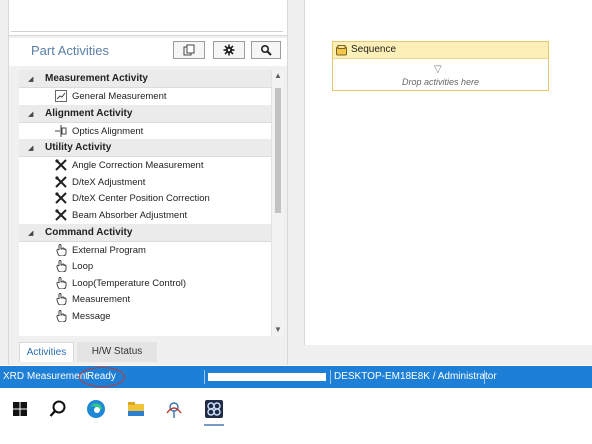 This screenshot has height=444, width=592. What do you see at coordinates (278, 150) in the screenshot?
I see `scrollbar-thumb` at bounding box center [278, 150].